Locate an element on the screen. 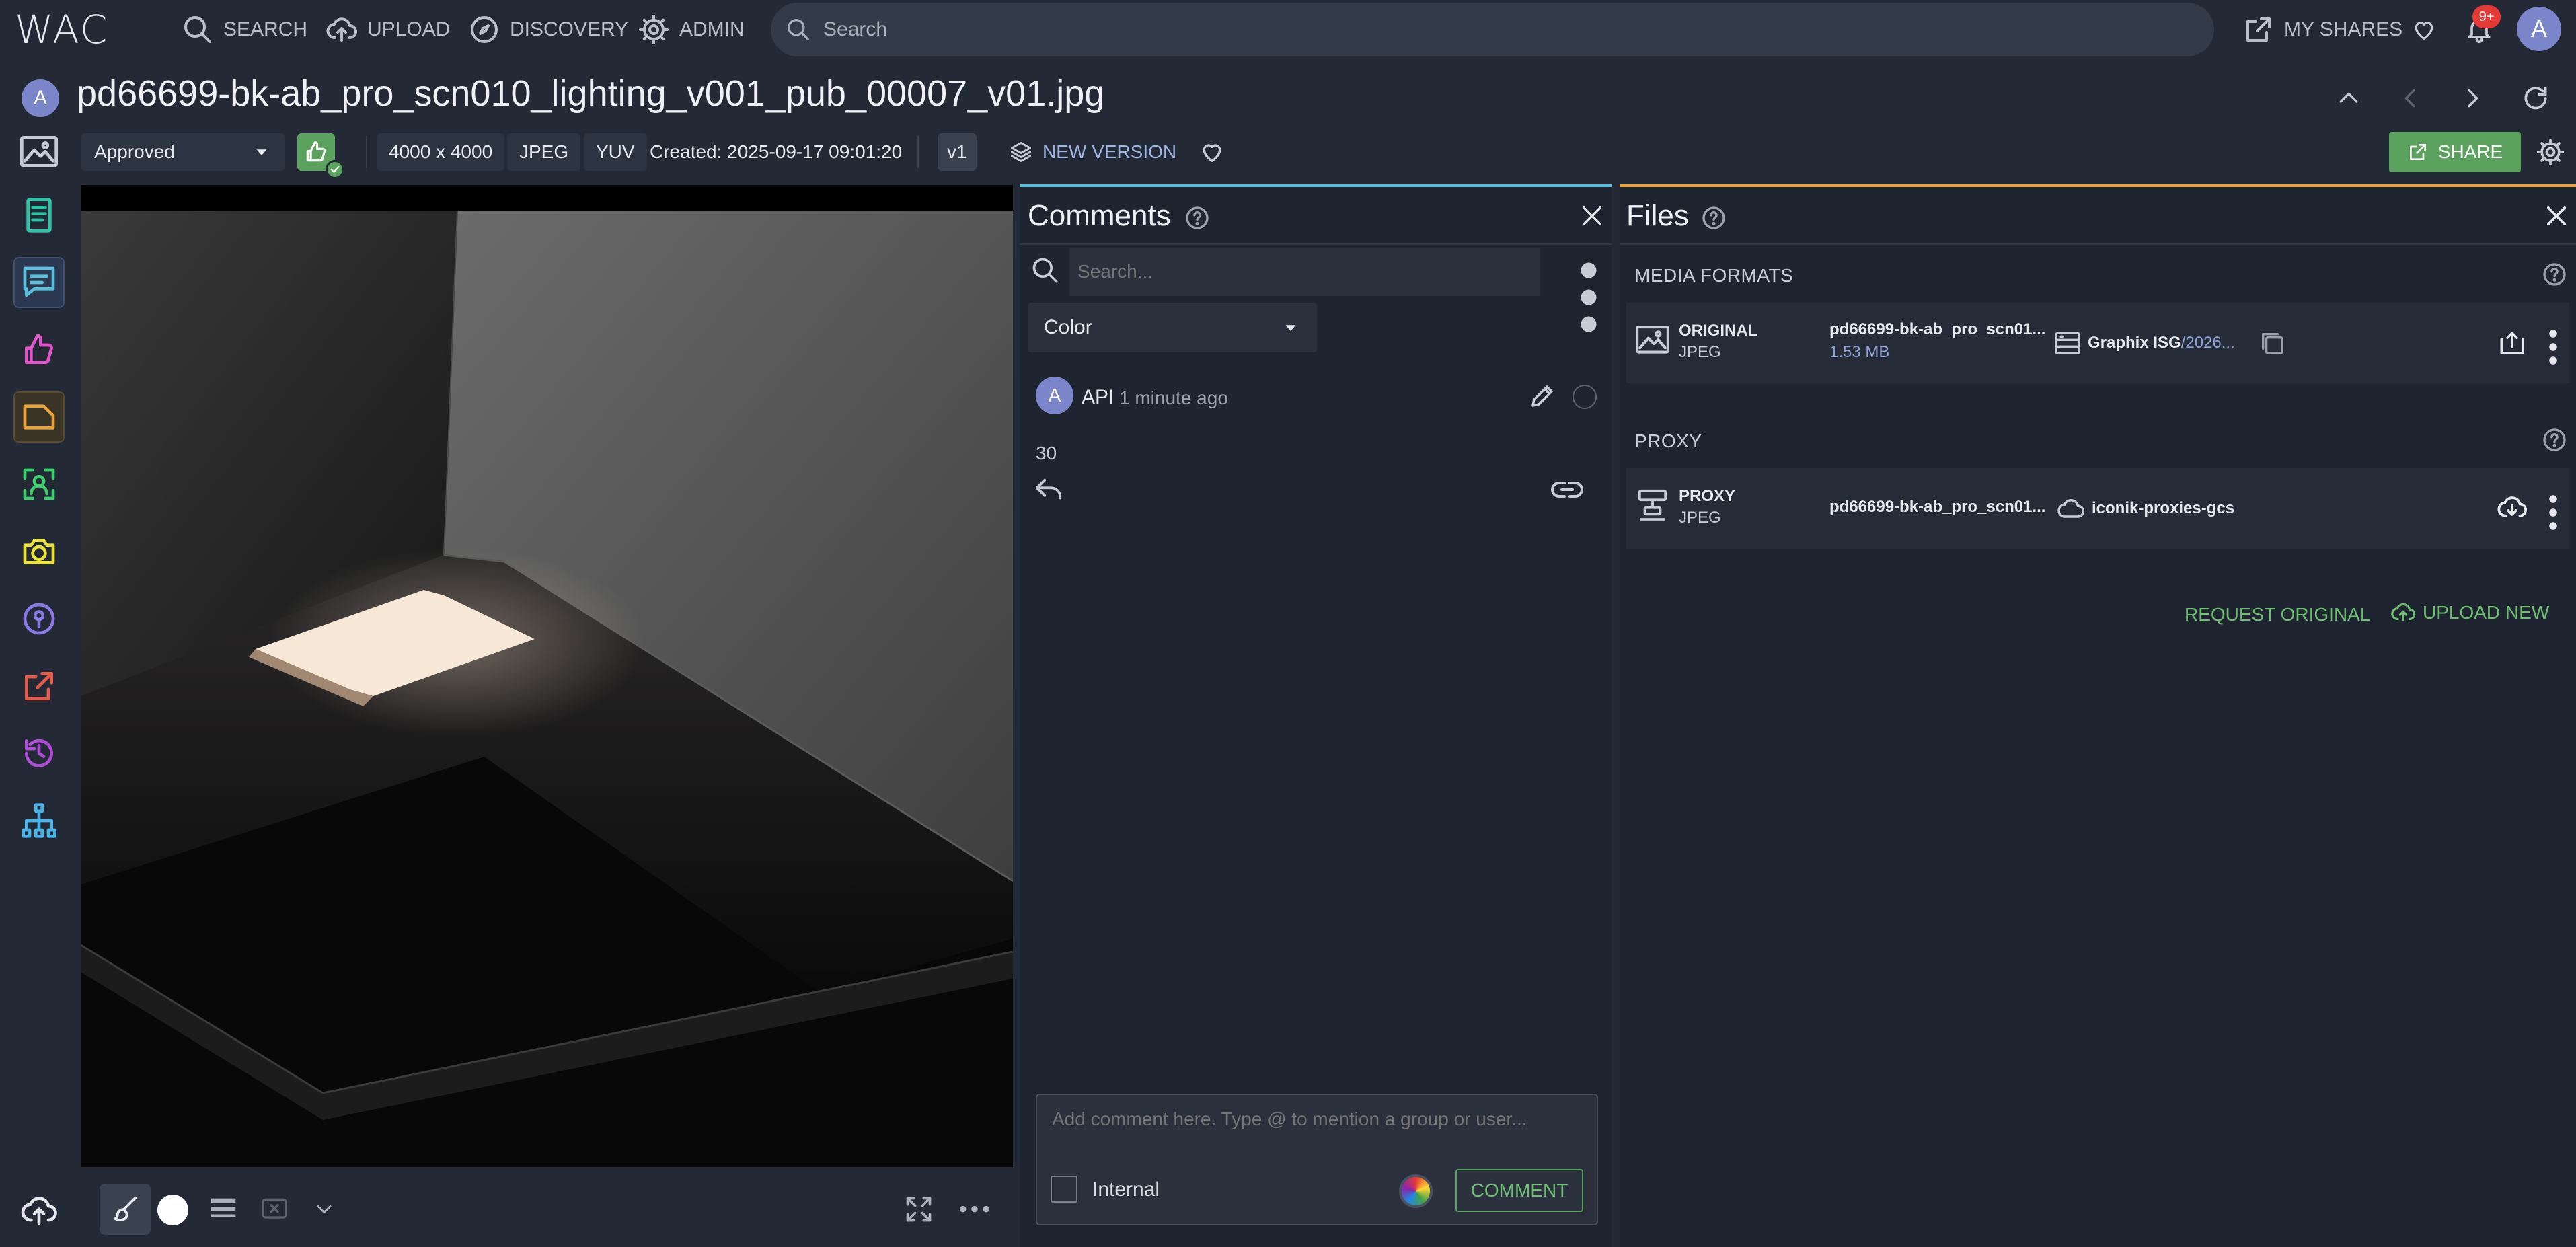  notification-badge: 9+ is located at coordinates (2486, 16).